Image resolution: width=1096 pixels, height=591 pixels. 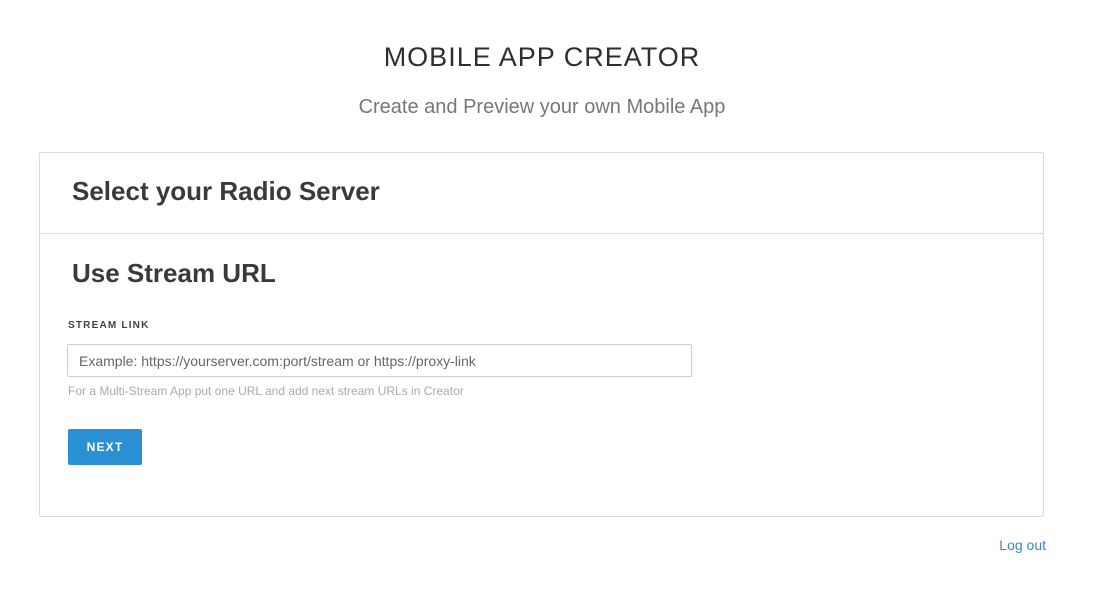 I want to click on stream-link-input, so click(x=379, y=360).